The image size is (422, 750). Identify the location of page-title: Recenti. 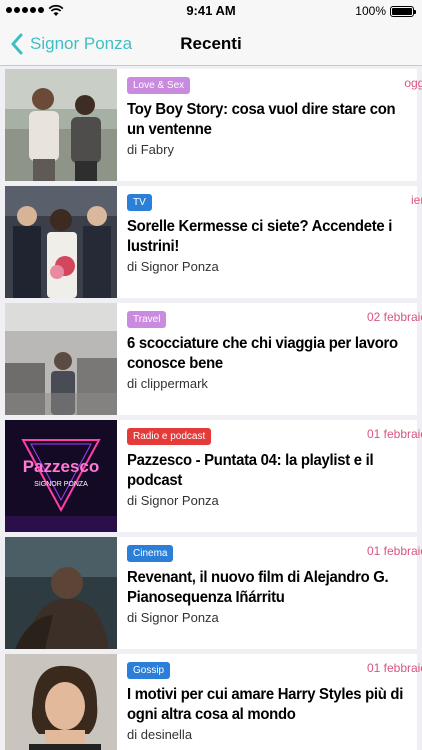
(211, 43).